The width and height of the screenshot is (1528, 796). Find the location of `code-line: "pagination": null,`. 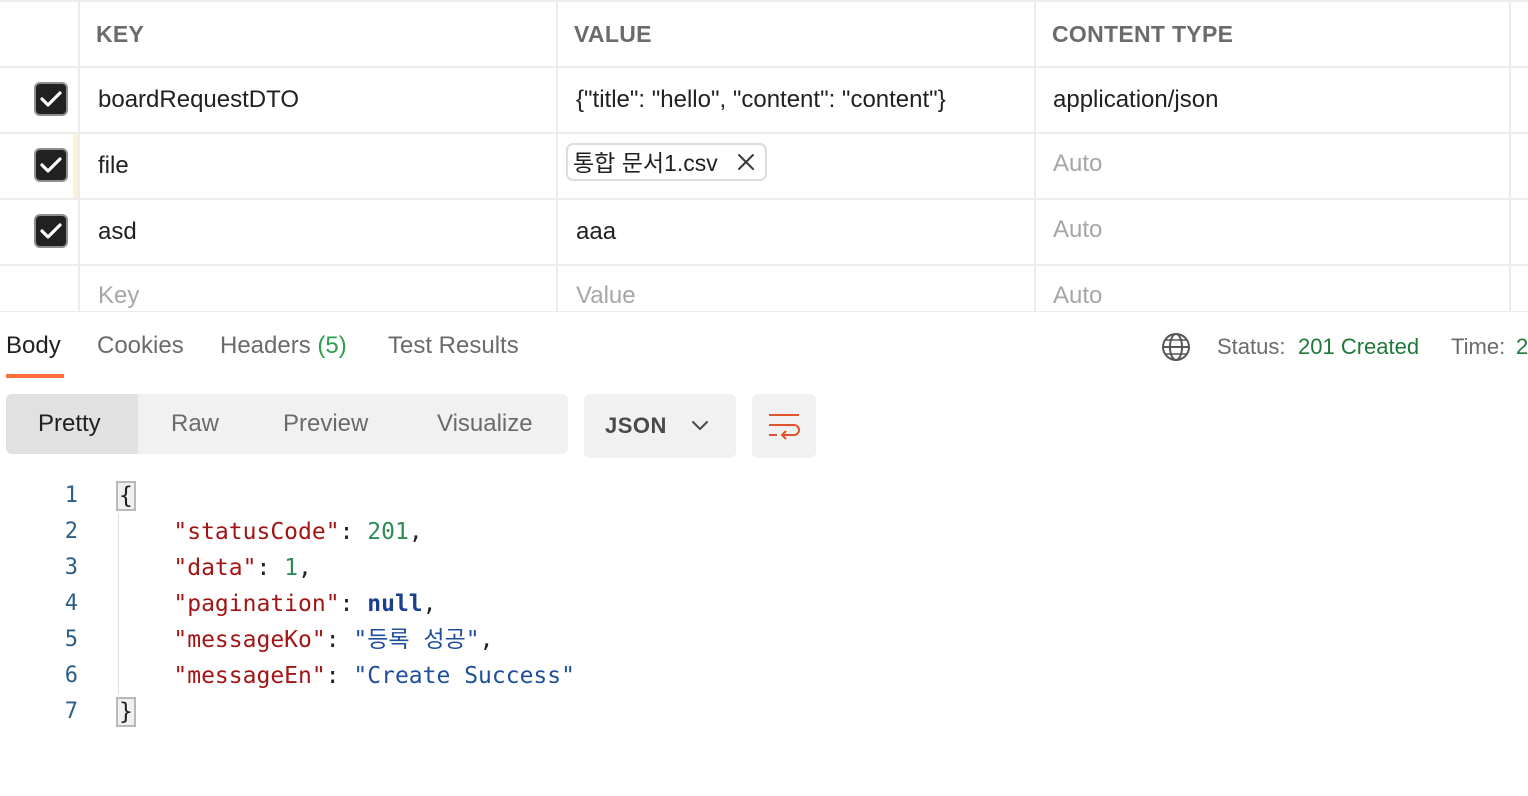

code-line: "pagination": null, is located at coordinates (305, 604).